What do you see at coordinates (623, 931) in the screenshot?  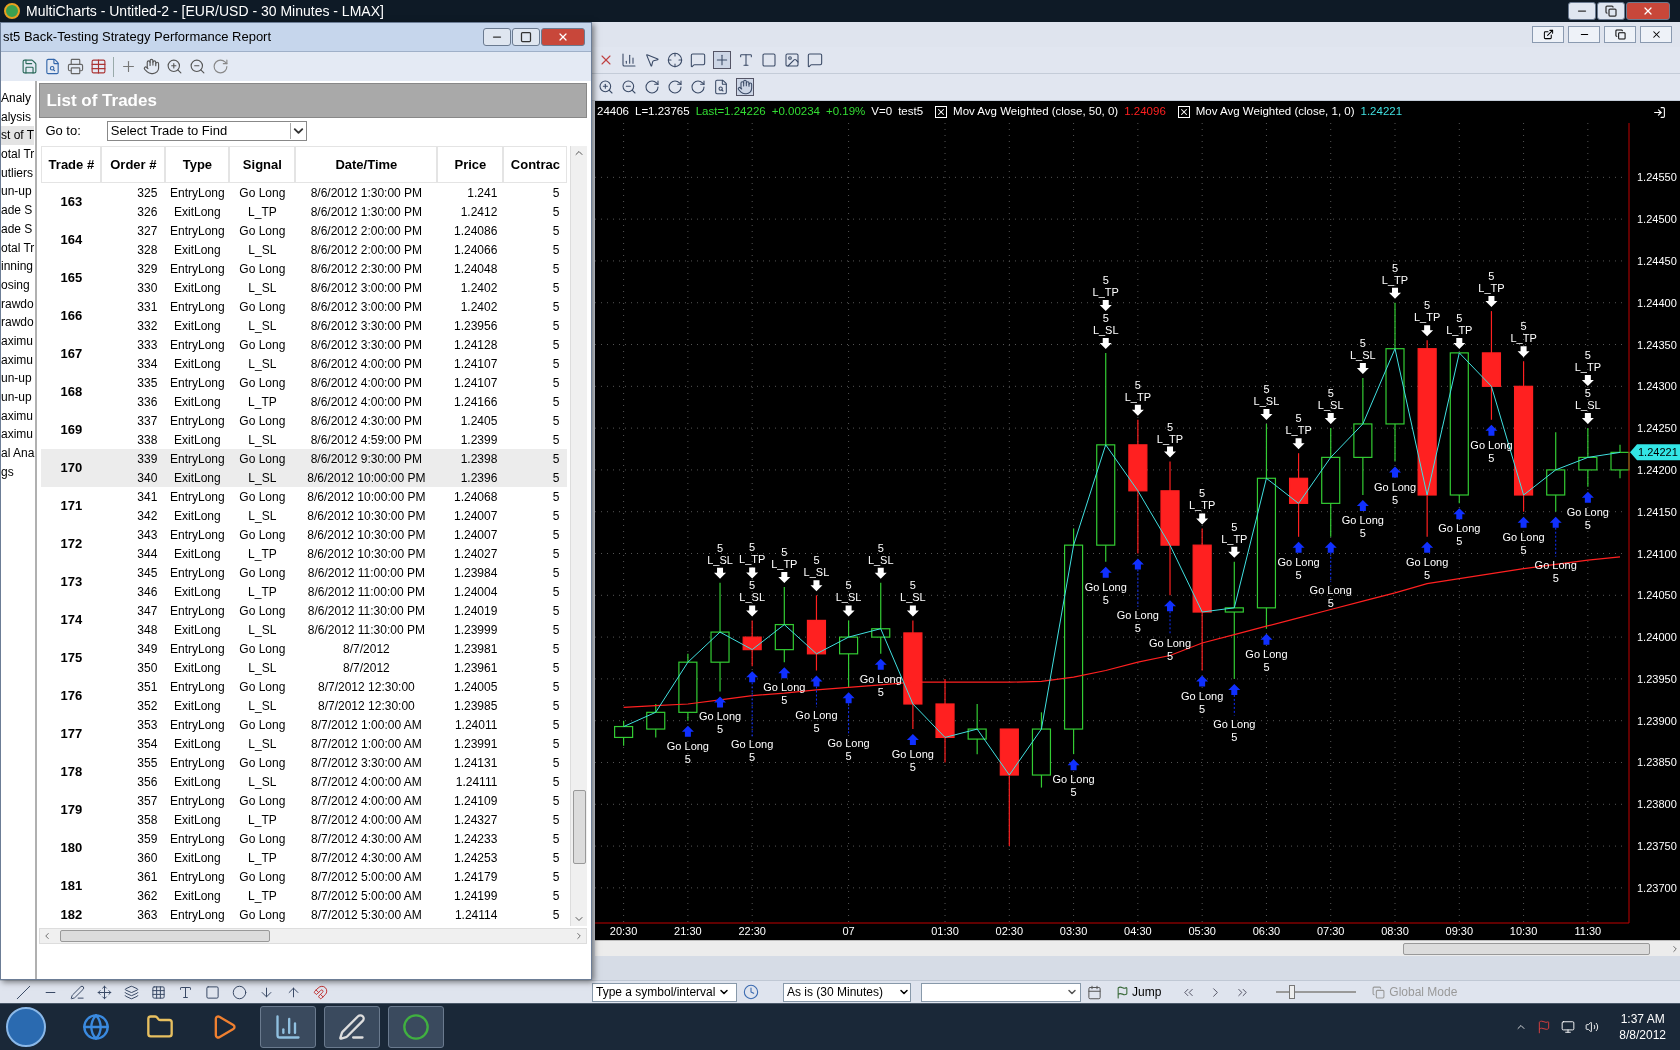 I see `time-label: 20:30` at bounding box center [623, 931].